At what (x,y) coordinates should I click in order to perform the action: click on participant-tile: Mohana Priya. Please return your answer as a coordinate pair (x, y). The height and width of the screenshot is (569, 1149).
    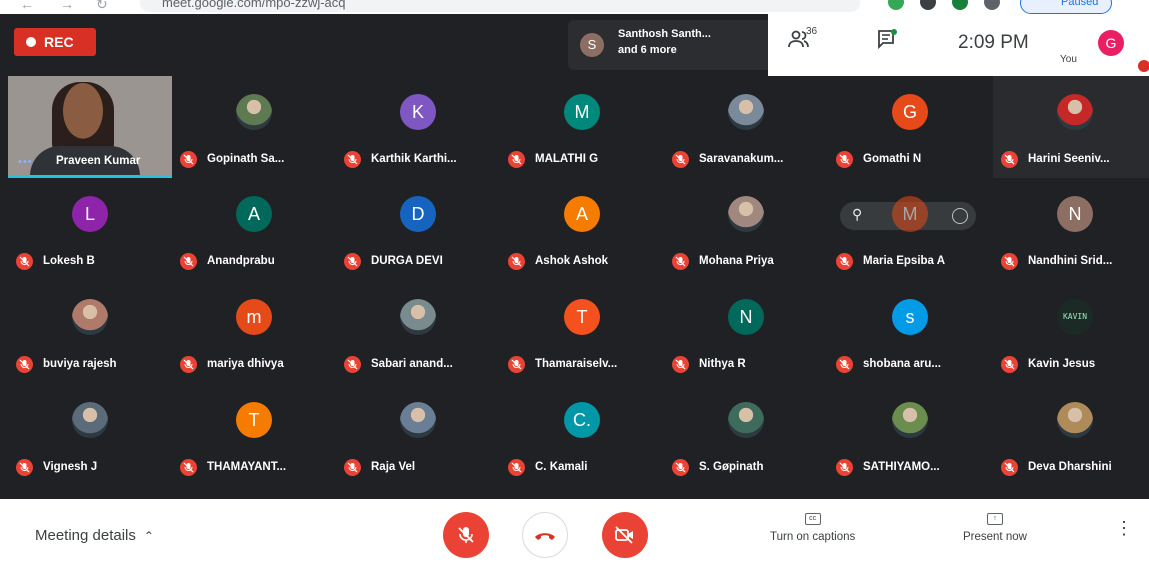
    Looking at the image, I should click on (746, 229).